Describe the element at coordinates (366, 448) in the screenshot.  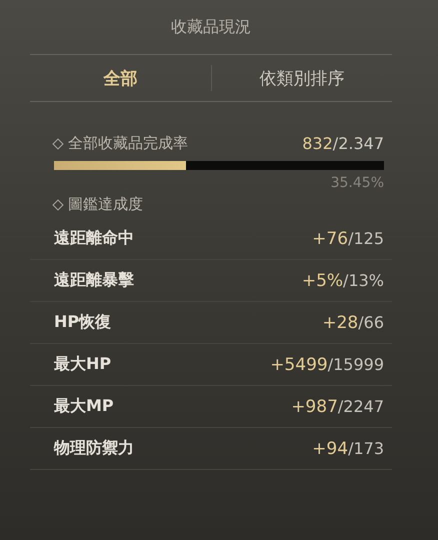
I see `stat-max: /173` at that location.